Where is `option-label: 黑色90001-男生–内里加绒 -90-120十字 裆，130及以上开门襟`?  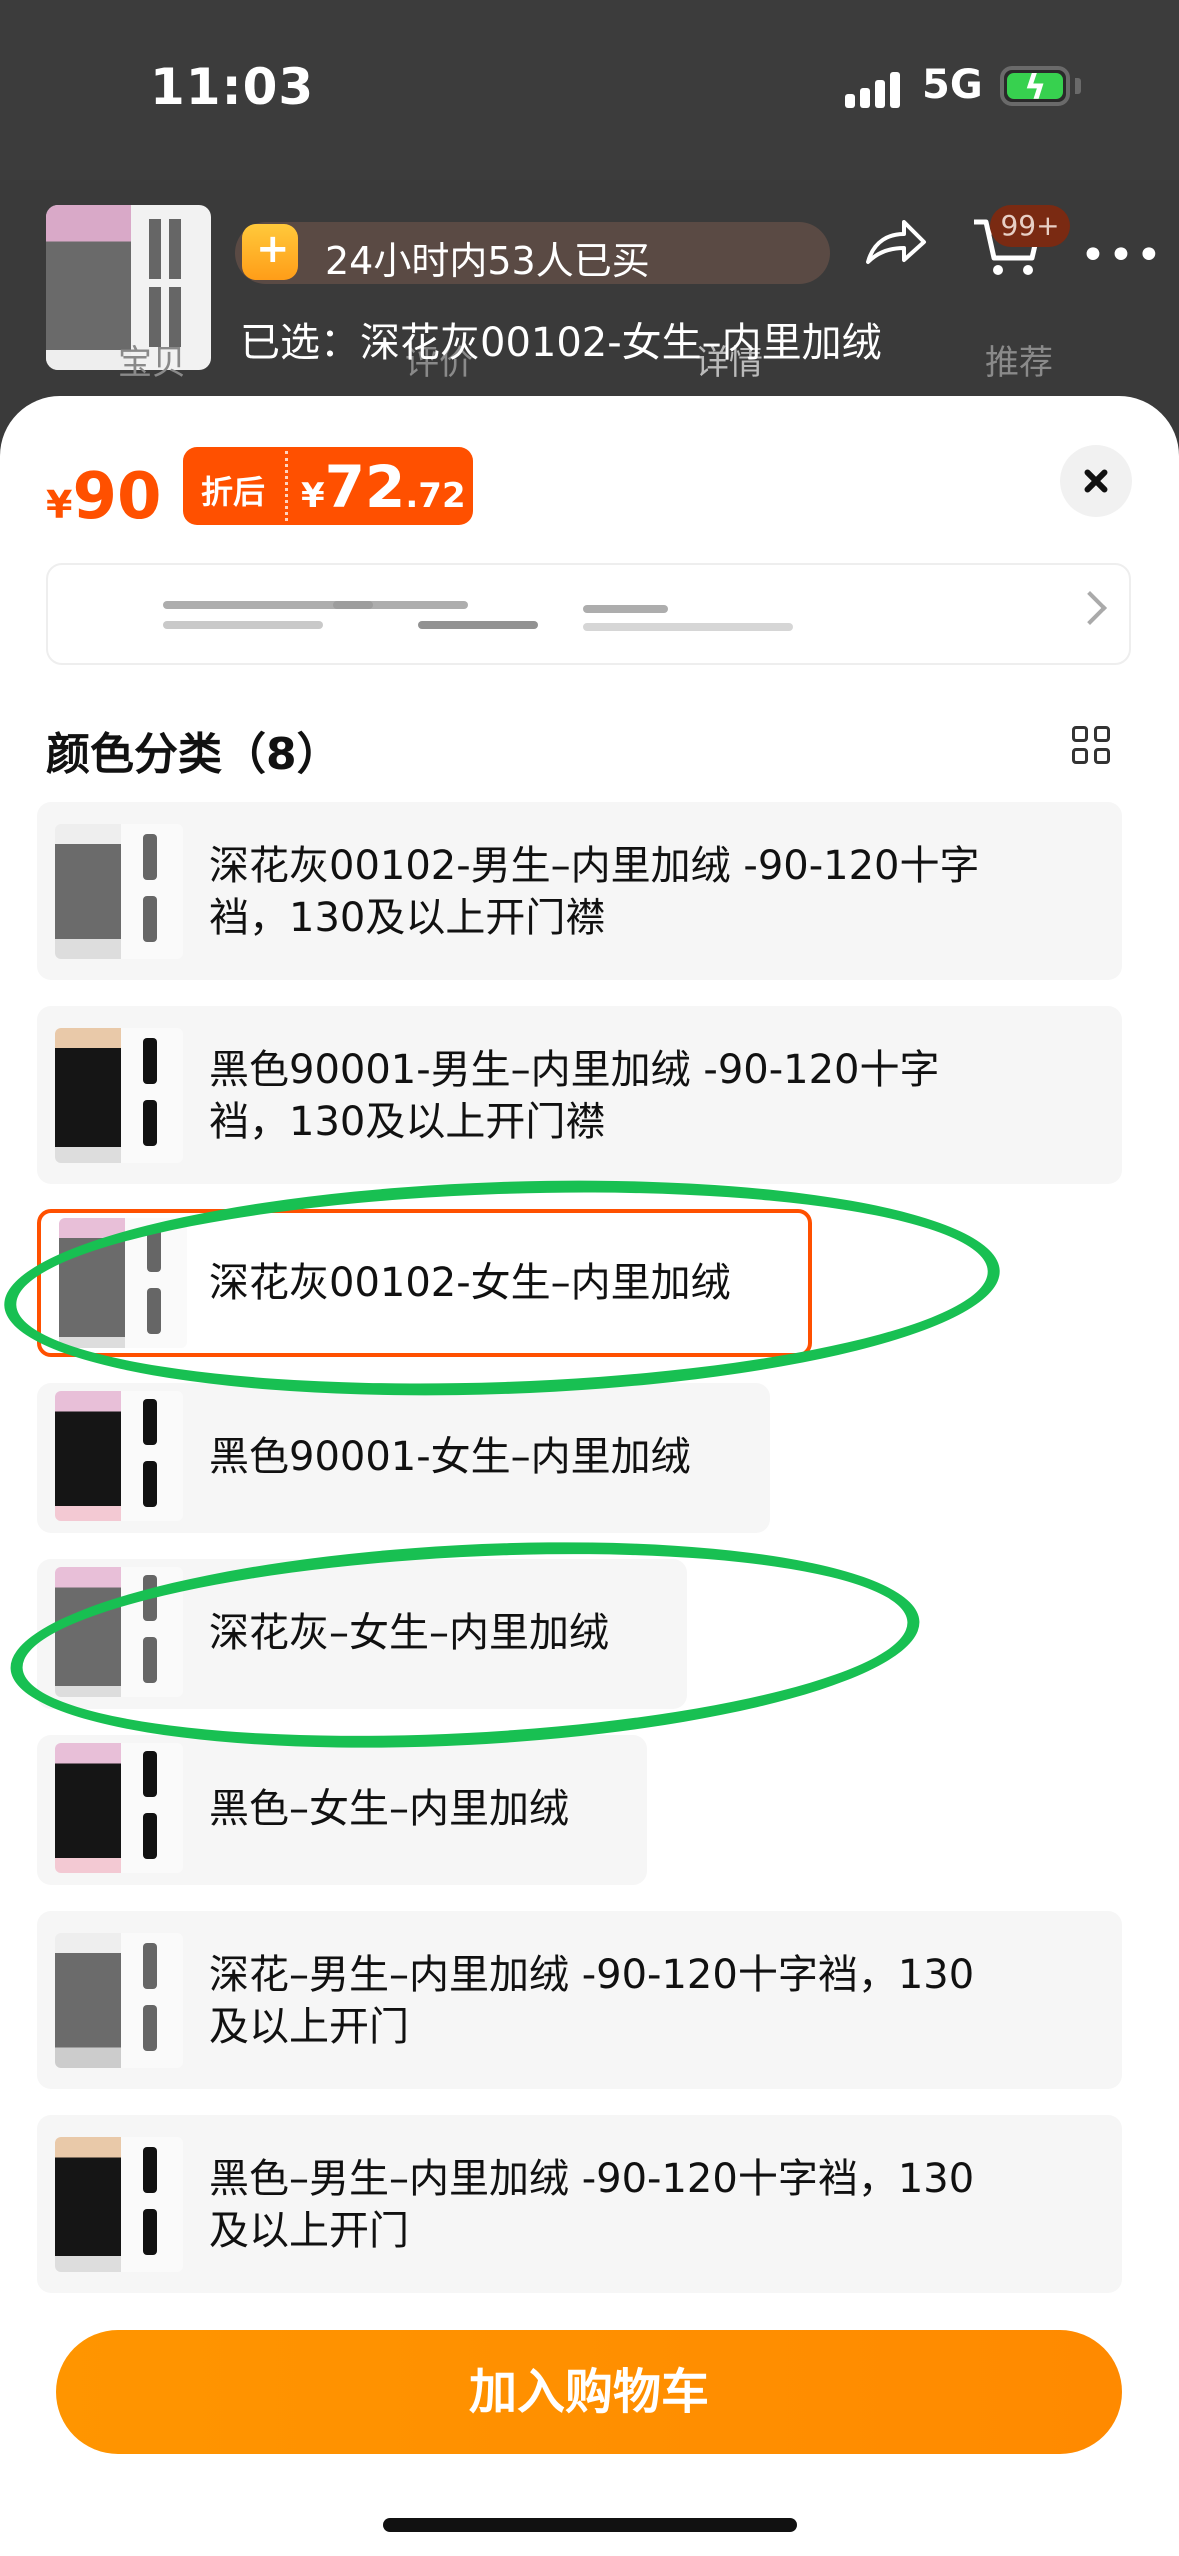
option-label: 黑色90001-男生–内里加绒 -90-120十字 裆，130及以上开门襟 is located at coordinates (574, 1096).